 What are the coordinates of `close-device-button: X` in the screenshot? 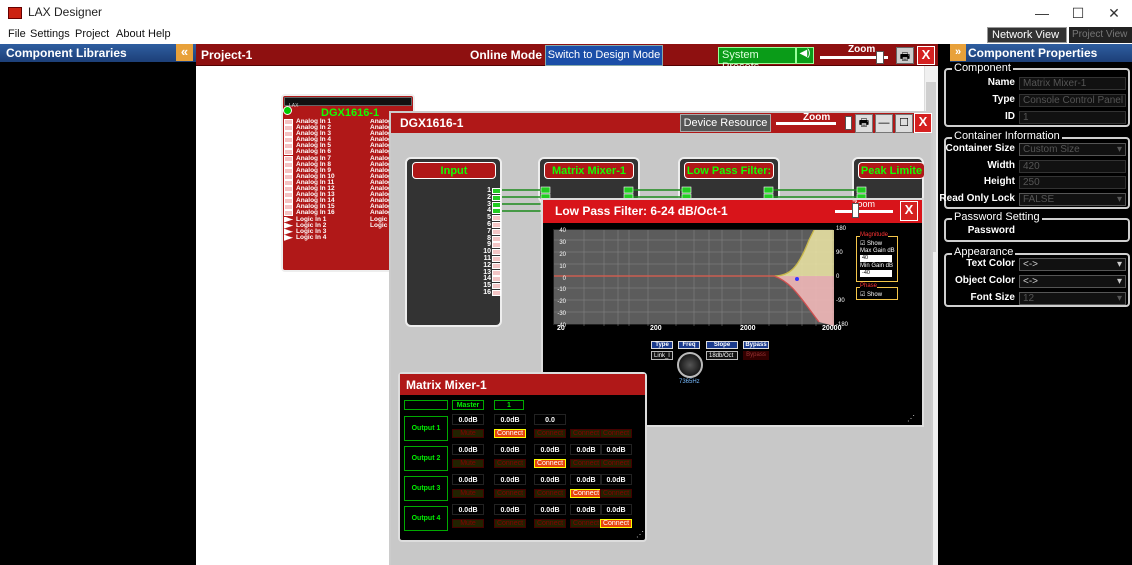 It's located at (923, 123).